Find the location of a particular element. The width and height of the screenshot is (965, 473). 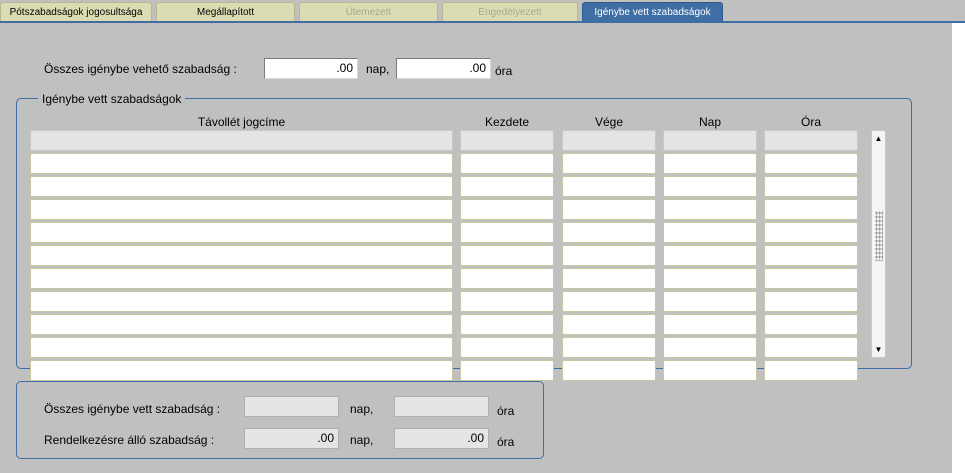

avail-nap-unit: nap, is located at coordinates (362, 440).